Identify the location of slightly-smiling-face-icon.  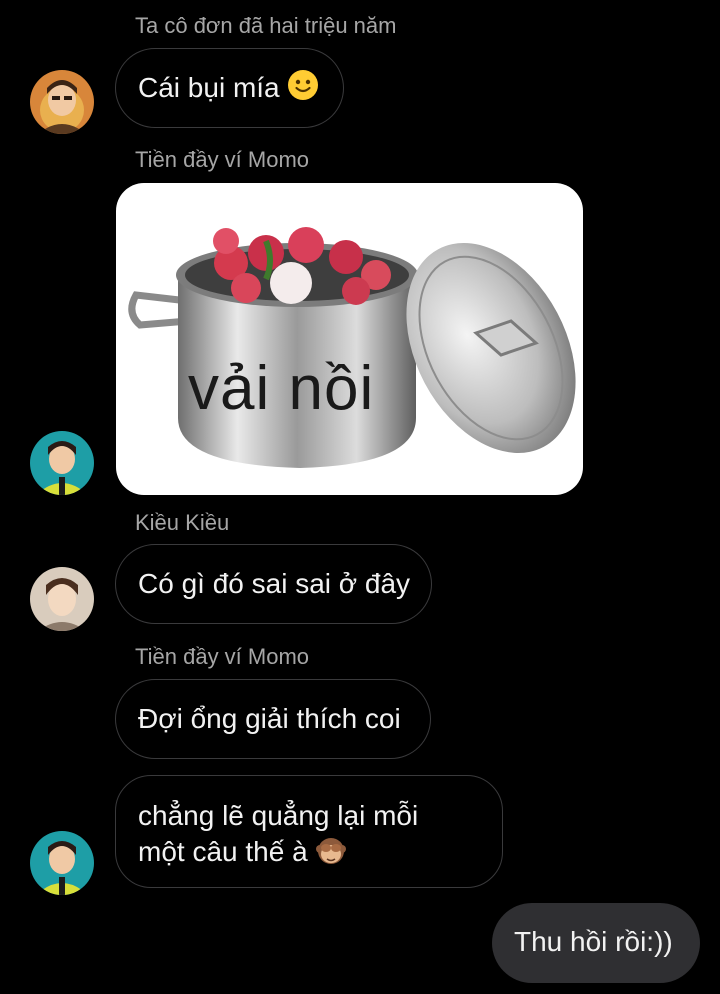
(303, 92).